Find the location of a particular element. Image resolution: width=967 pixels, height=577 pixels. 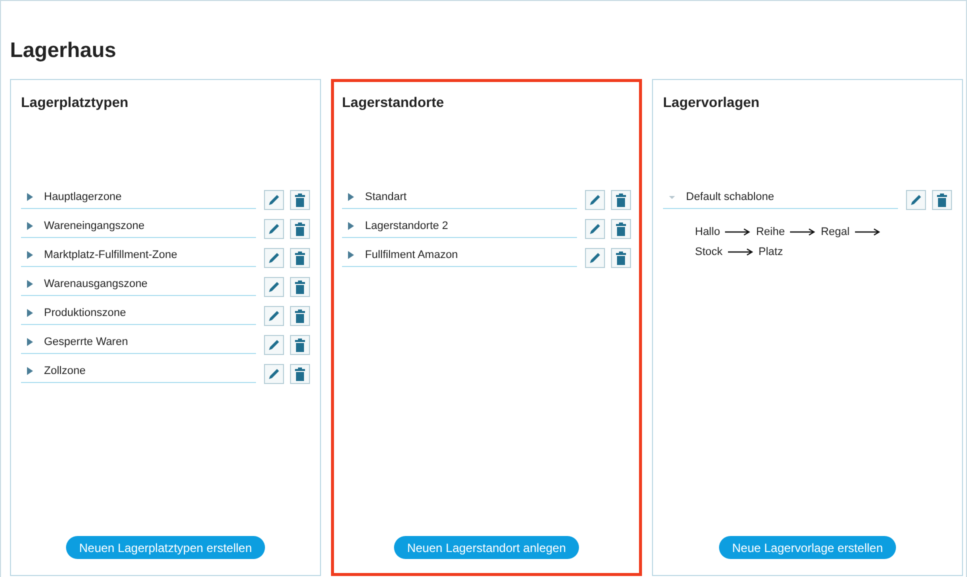

path-level: Regal is located at coordinates (835, 232).